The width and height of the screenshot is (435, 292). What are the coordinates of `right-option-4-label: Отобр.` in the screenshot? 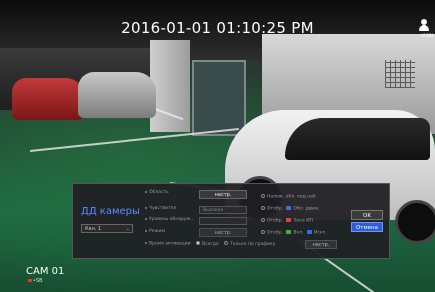 It's located at (275, 233).